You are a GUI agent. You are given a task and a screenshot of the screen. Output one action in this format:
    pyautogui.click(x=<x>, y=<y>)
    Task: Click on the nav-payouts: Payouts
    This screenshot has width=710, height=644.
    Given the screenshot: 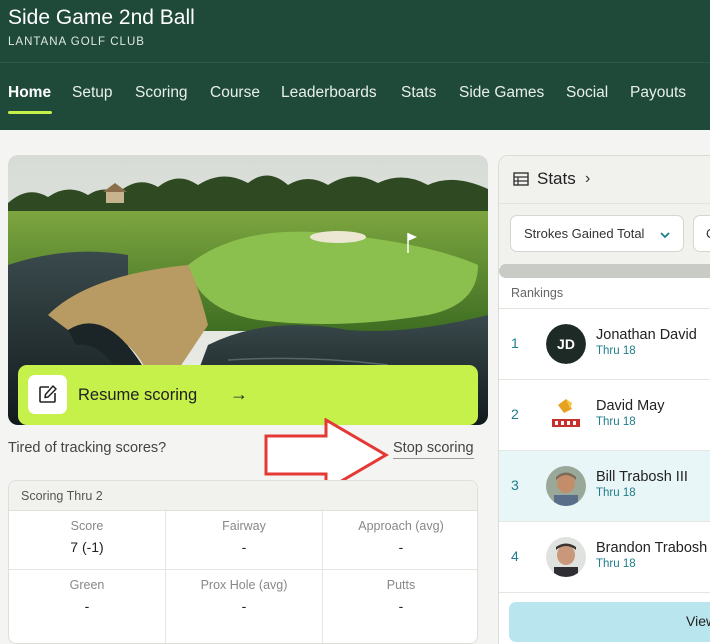 What is the action you would take?
    pyautogui.click(x=658, y=93)
    